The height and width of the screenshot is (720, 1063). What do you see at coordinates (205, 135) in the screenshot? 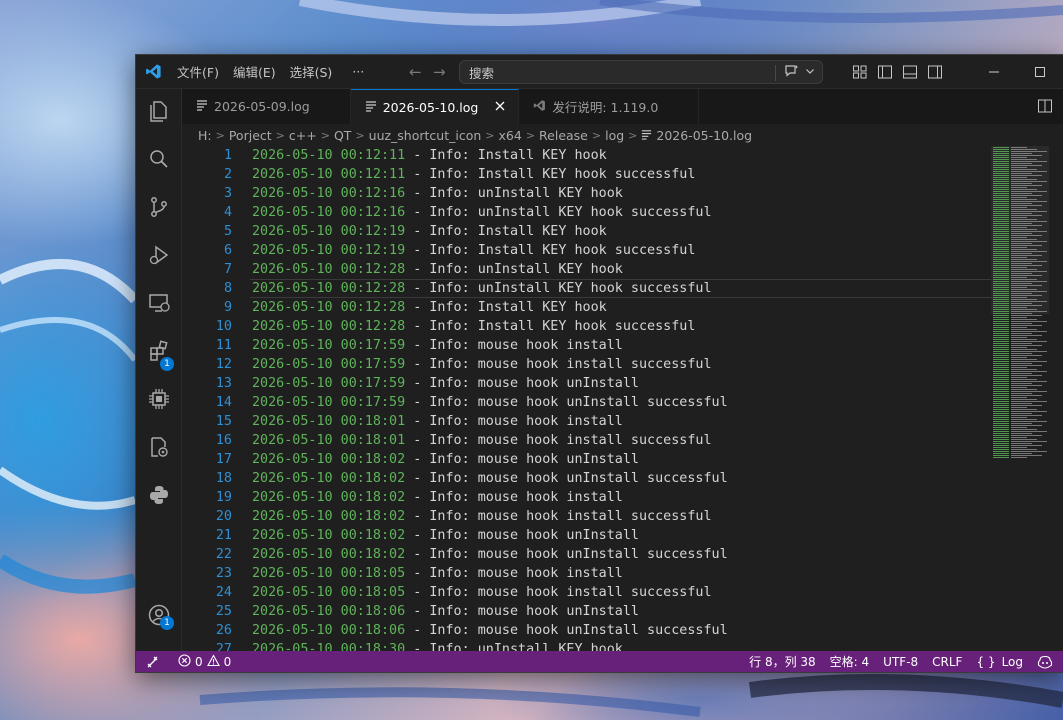
I see `breadcrumb-item: H:` at bounding box center [205, 135].